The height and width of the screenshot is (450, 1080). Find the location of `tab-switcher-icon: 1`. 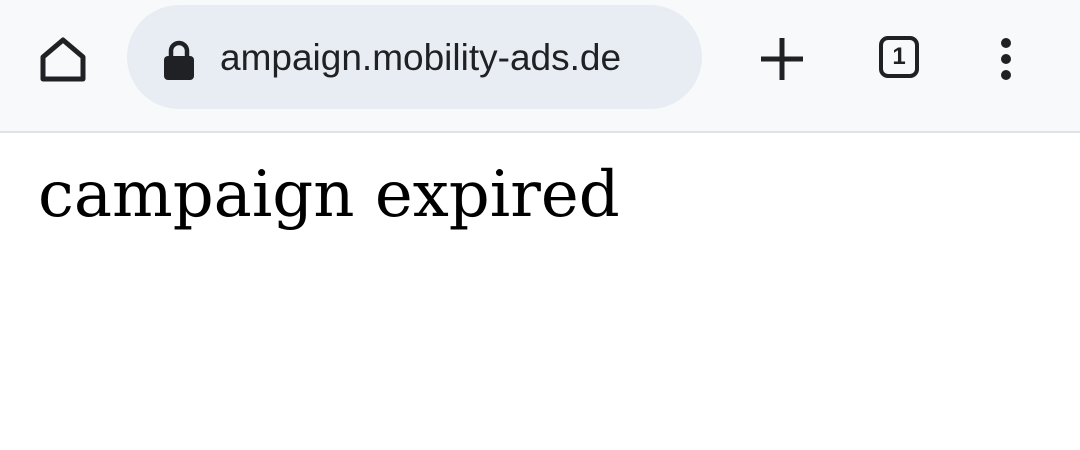

tab-switcher-icon: 1 is located at coordinates (899, 57).